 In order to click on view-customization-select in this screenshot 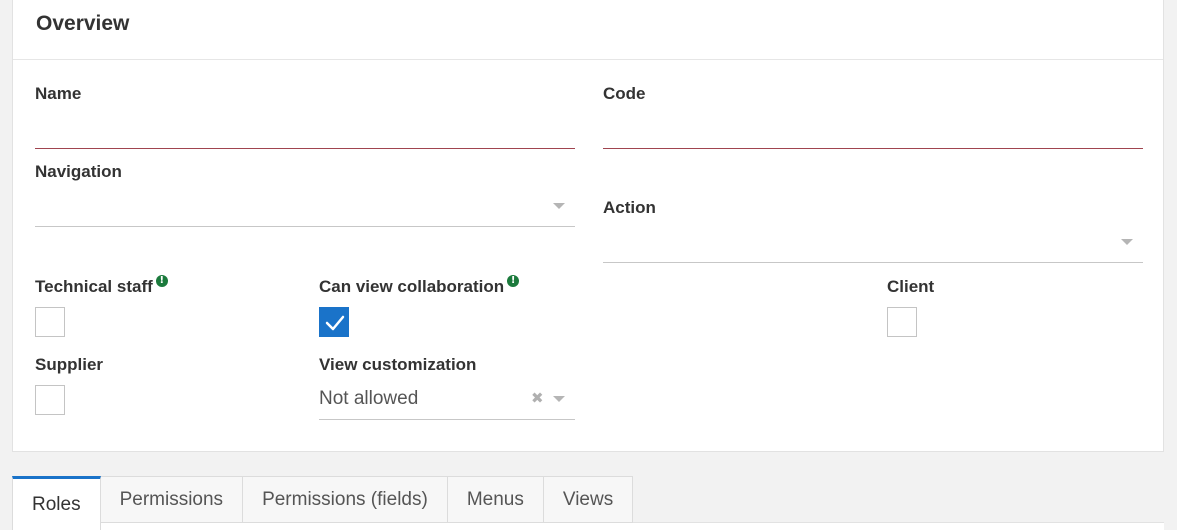, I will do `click(447, 419)`.